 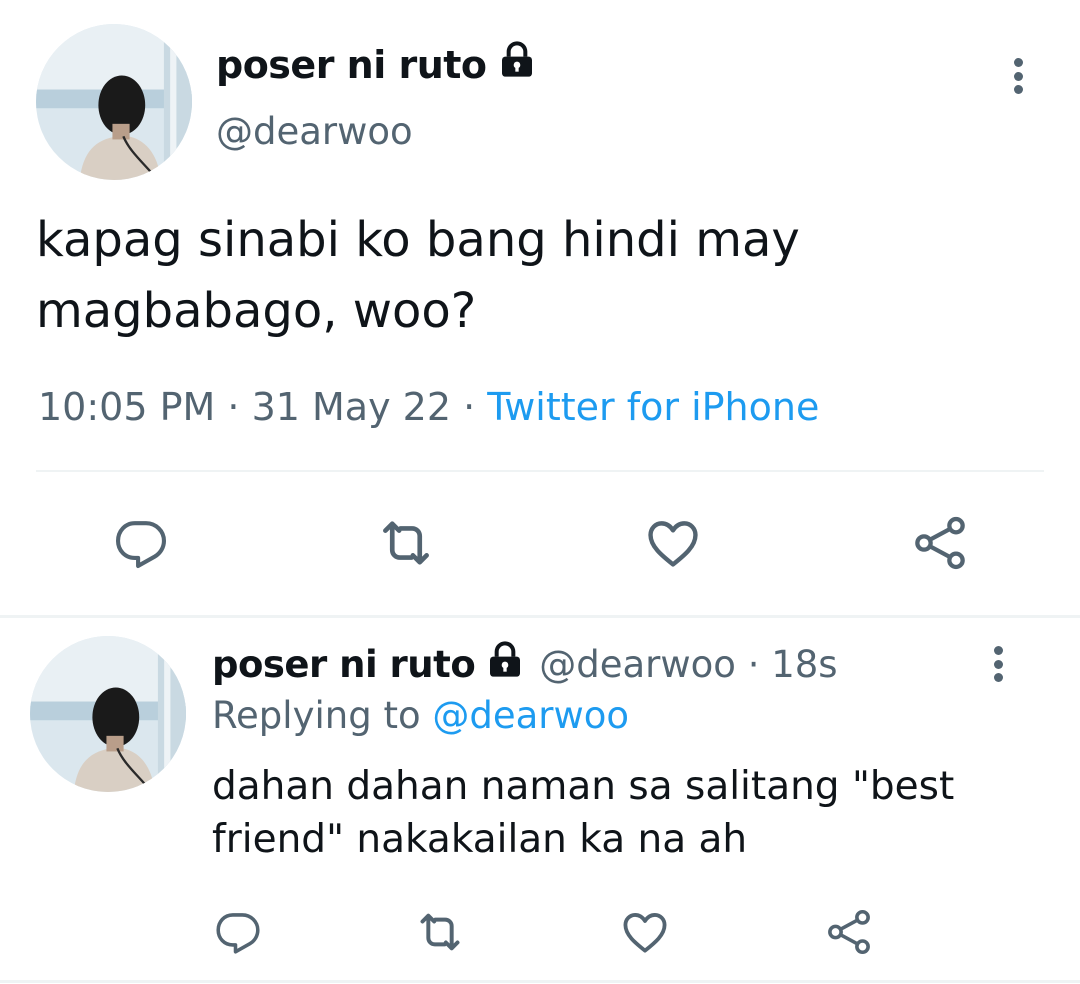 What do you see at coordinates (540, 981) in the screenshot?
I see `bottom-divider` at bounding box center [540, 981].